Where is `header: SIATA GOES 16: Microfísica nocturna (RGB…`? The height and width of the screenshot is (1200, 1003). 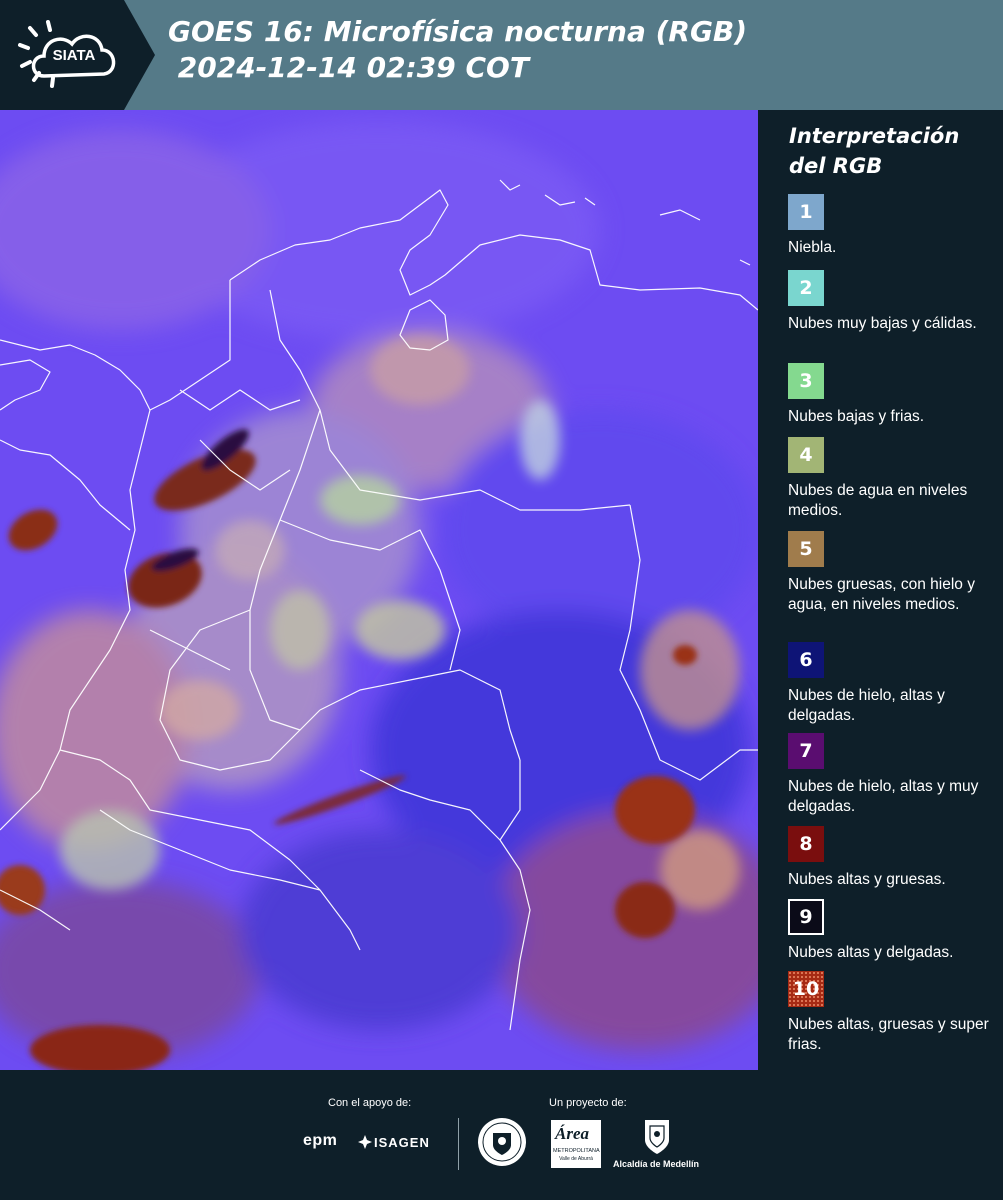
header: SIATA GOES 16: Microfísica nocturna (RGB… is located at coordinates (501, 55).